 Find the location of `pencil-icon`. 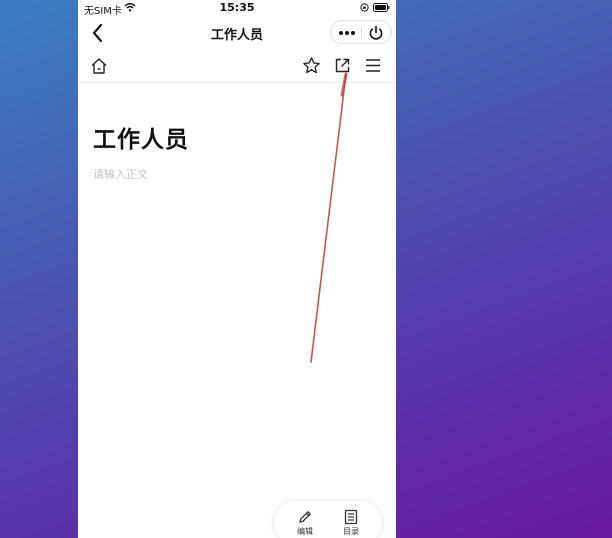

pencil-icon is located at coordinates (305, 517).